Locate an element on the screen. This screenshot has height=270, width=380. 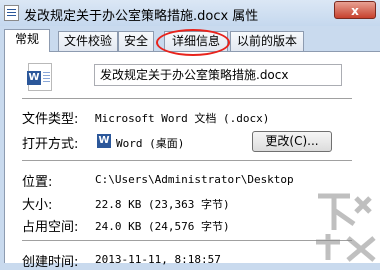
file-name-input: 发改规定关于办公室策略措施.docx is located at coordinates (218, 75).